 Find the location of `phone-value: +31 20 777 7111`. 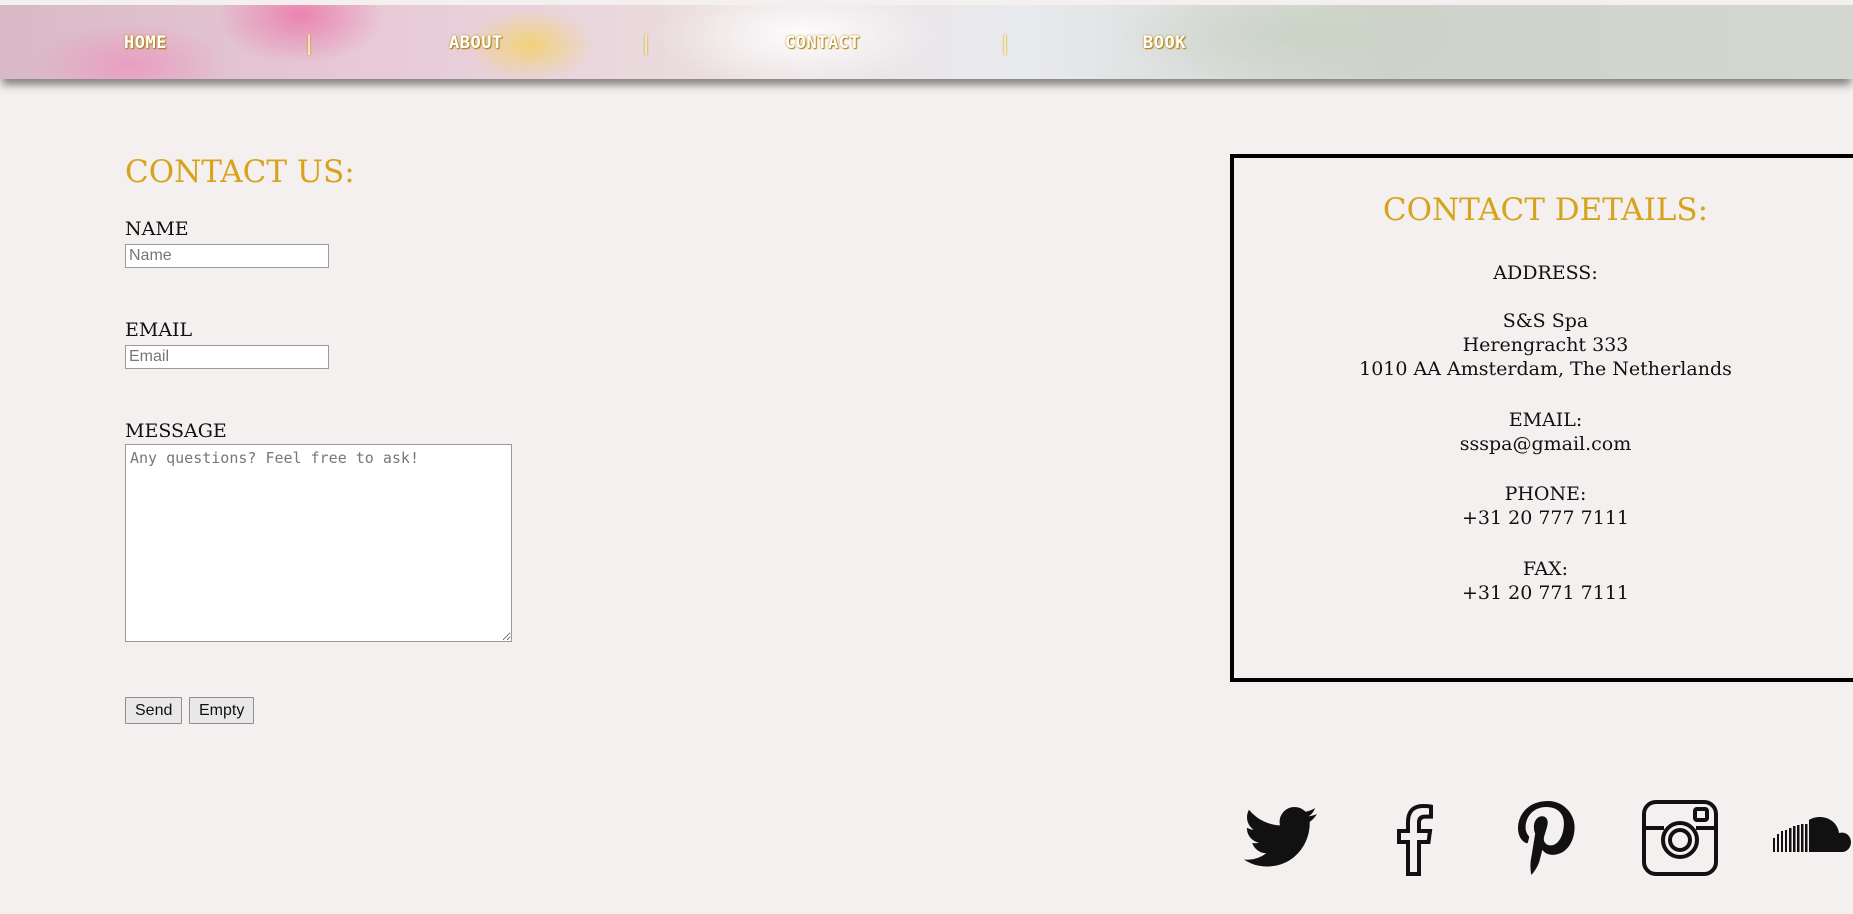

phone-value: +31 20 777 7111 is located at coordinates (1545, 518).